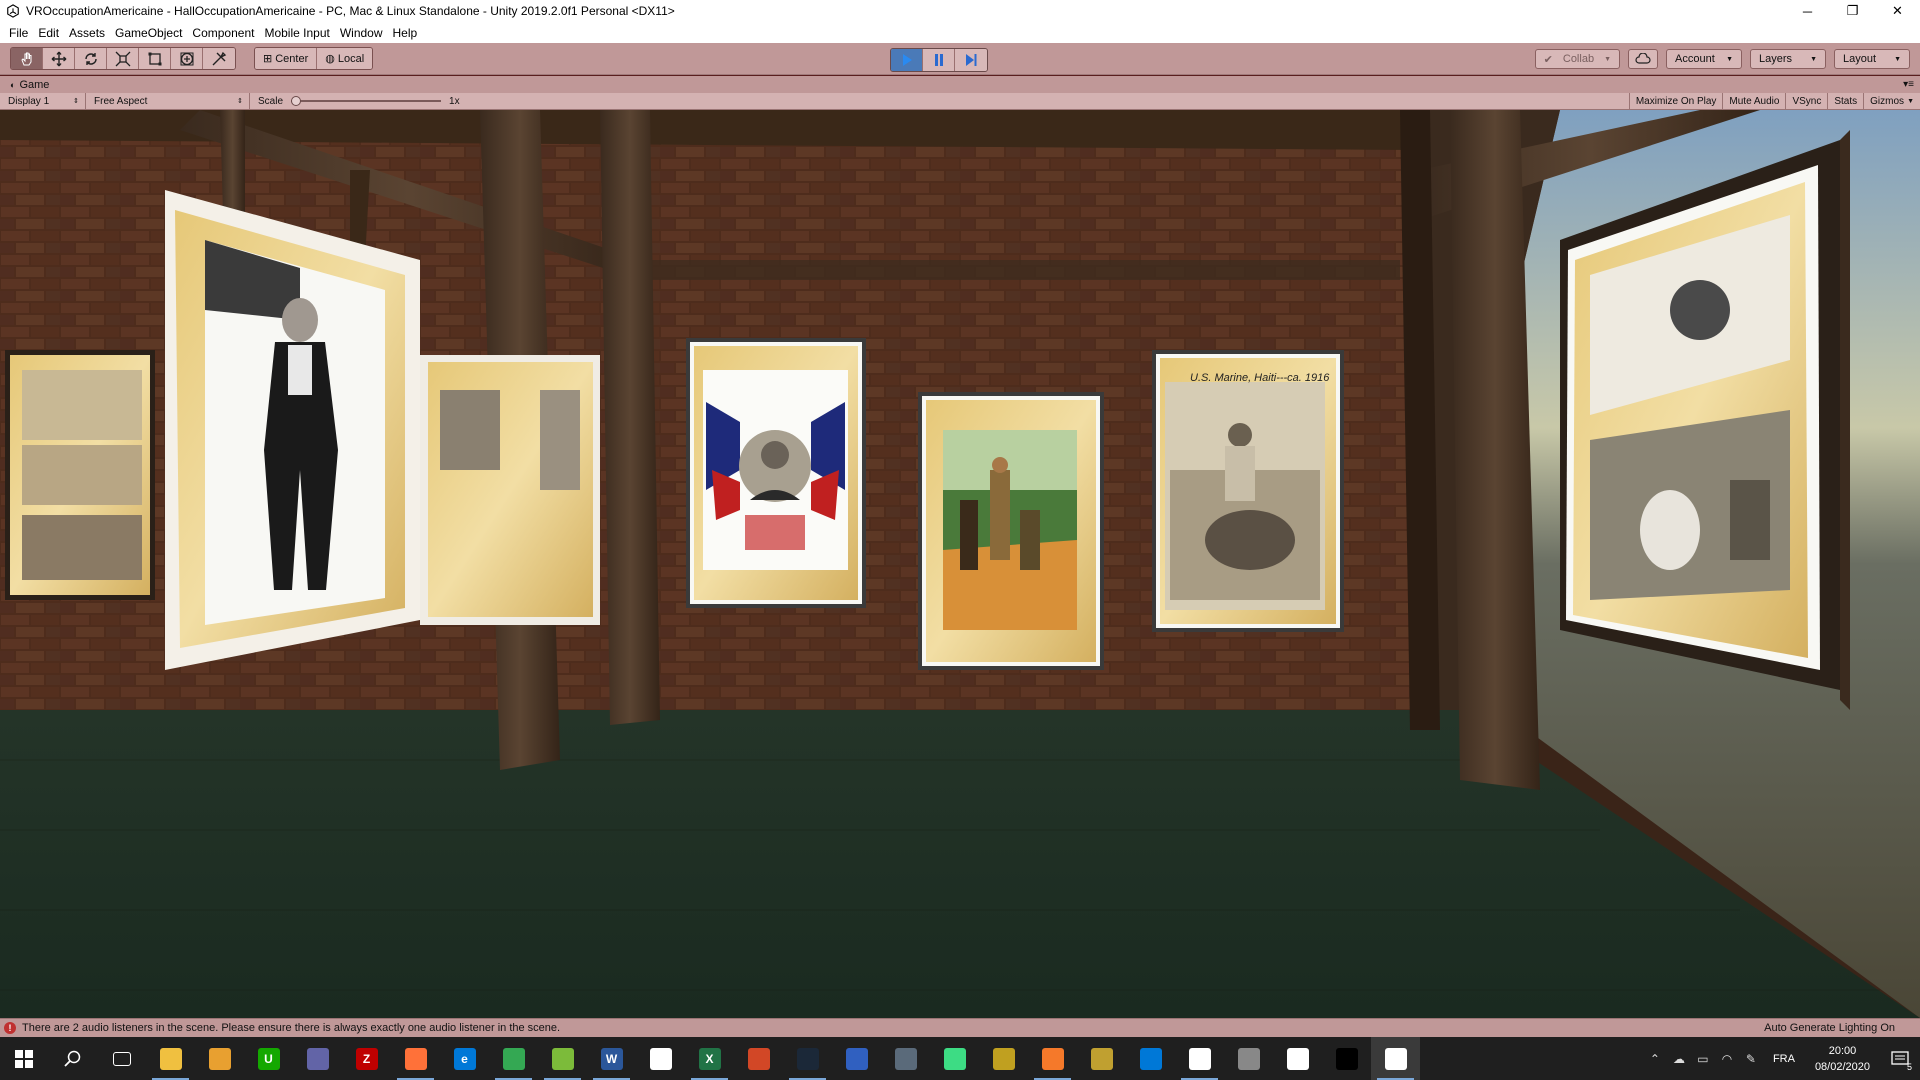 The height and width of the screenshot is (1080, 1920). I want to click on taskbar-maps, so click(1150, 1058).